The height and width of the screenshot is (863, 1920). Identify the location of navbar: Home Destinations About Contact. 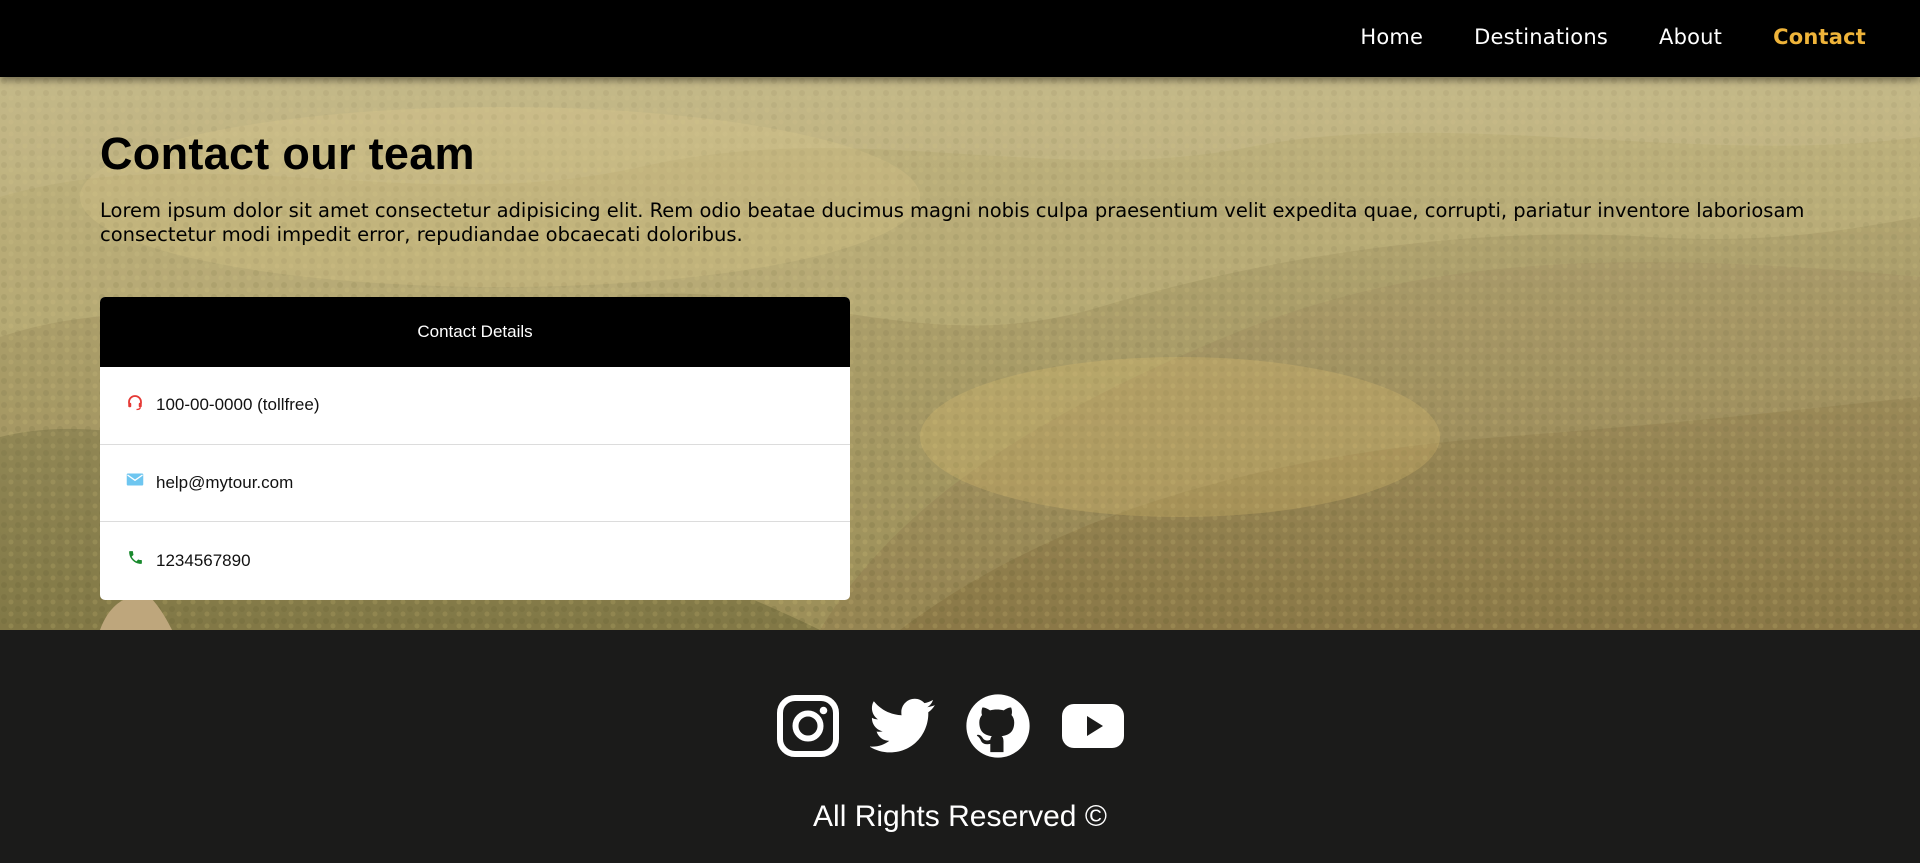
(960, 38).